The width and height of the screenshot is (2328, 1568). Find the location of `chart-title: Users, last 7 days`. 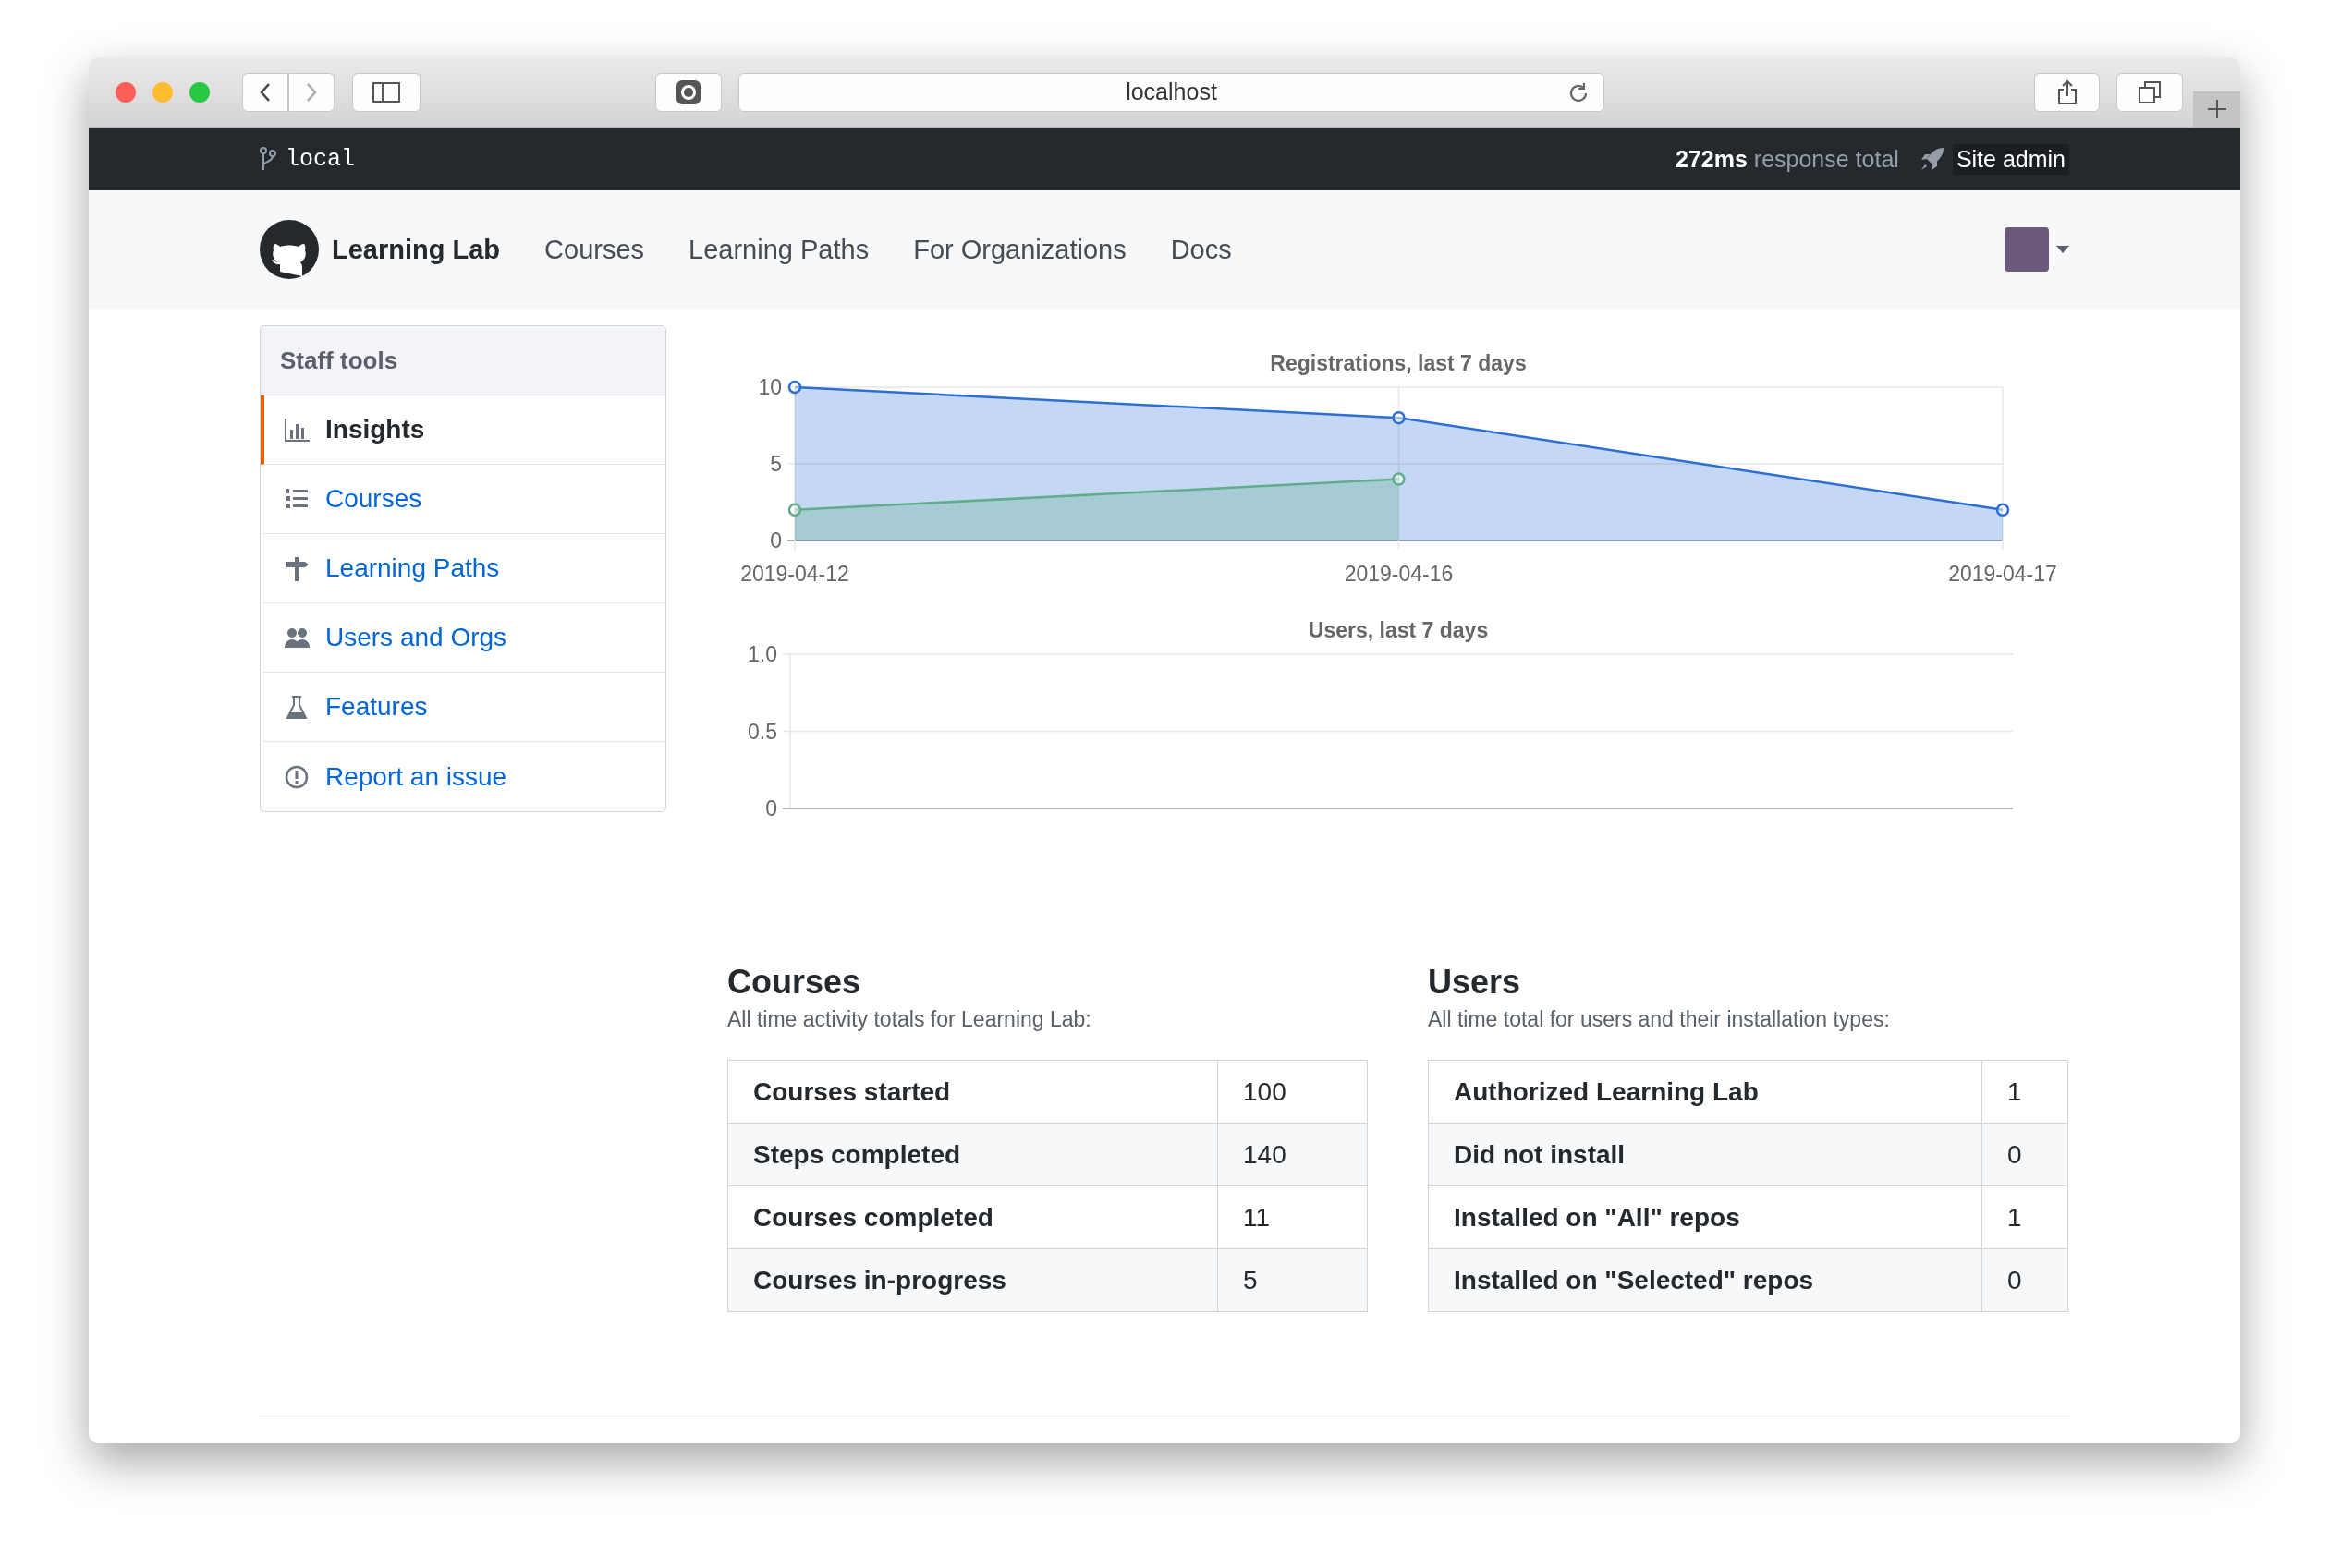

chart-title: Users, last 7 days is located at coordinates (1398, 630).